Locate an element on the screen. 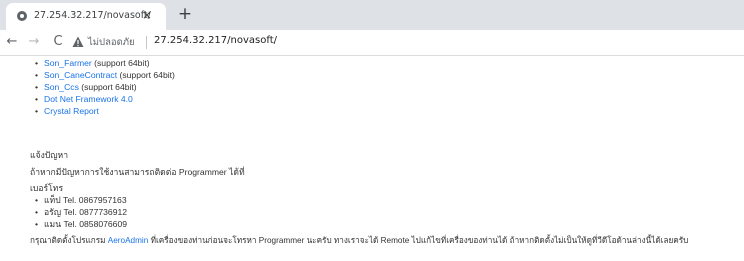 The image size is (744, 261). phone-heading: เบอร์โทร is located at coordinates (47, 188).